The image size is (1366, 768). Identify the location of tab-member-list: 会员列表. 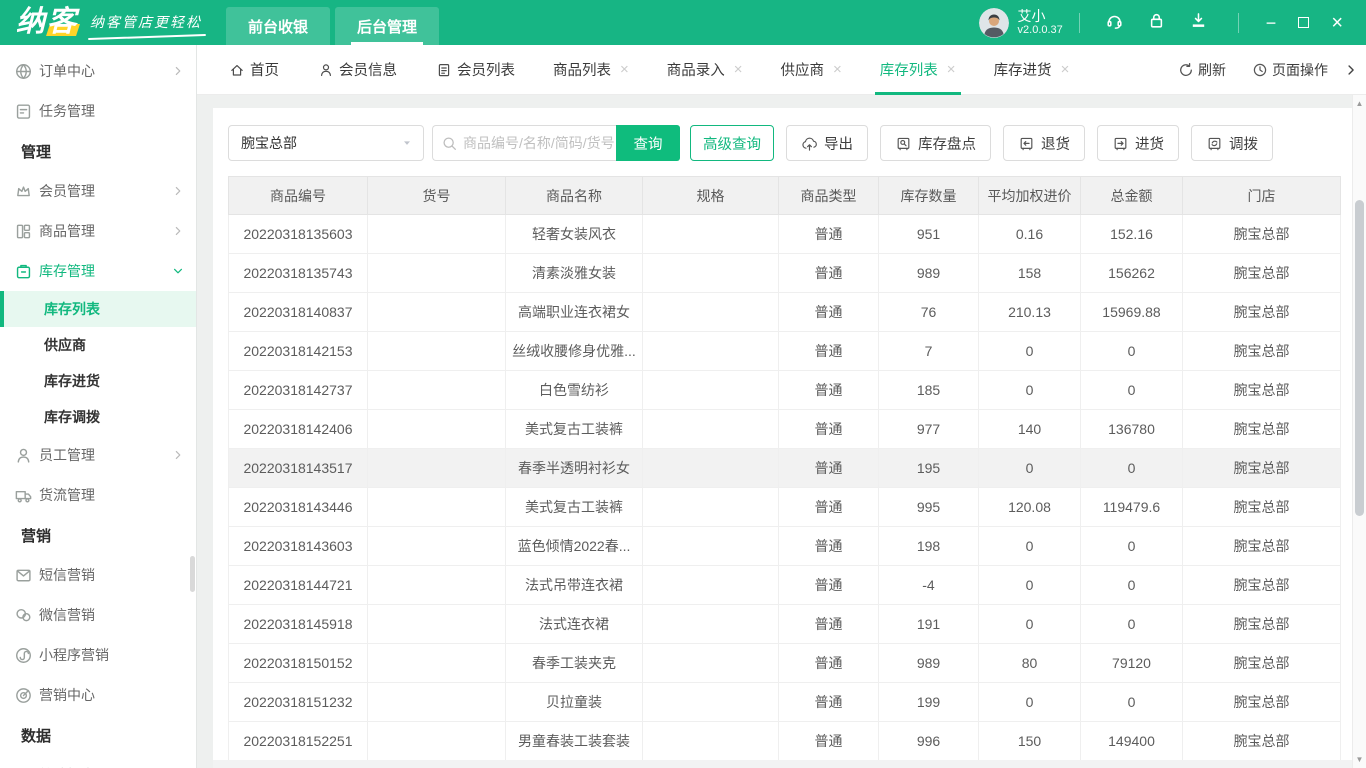
(475, 70).